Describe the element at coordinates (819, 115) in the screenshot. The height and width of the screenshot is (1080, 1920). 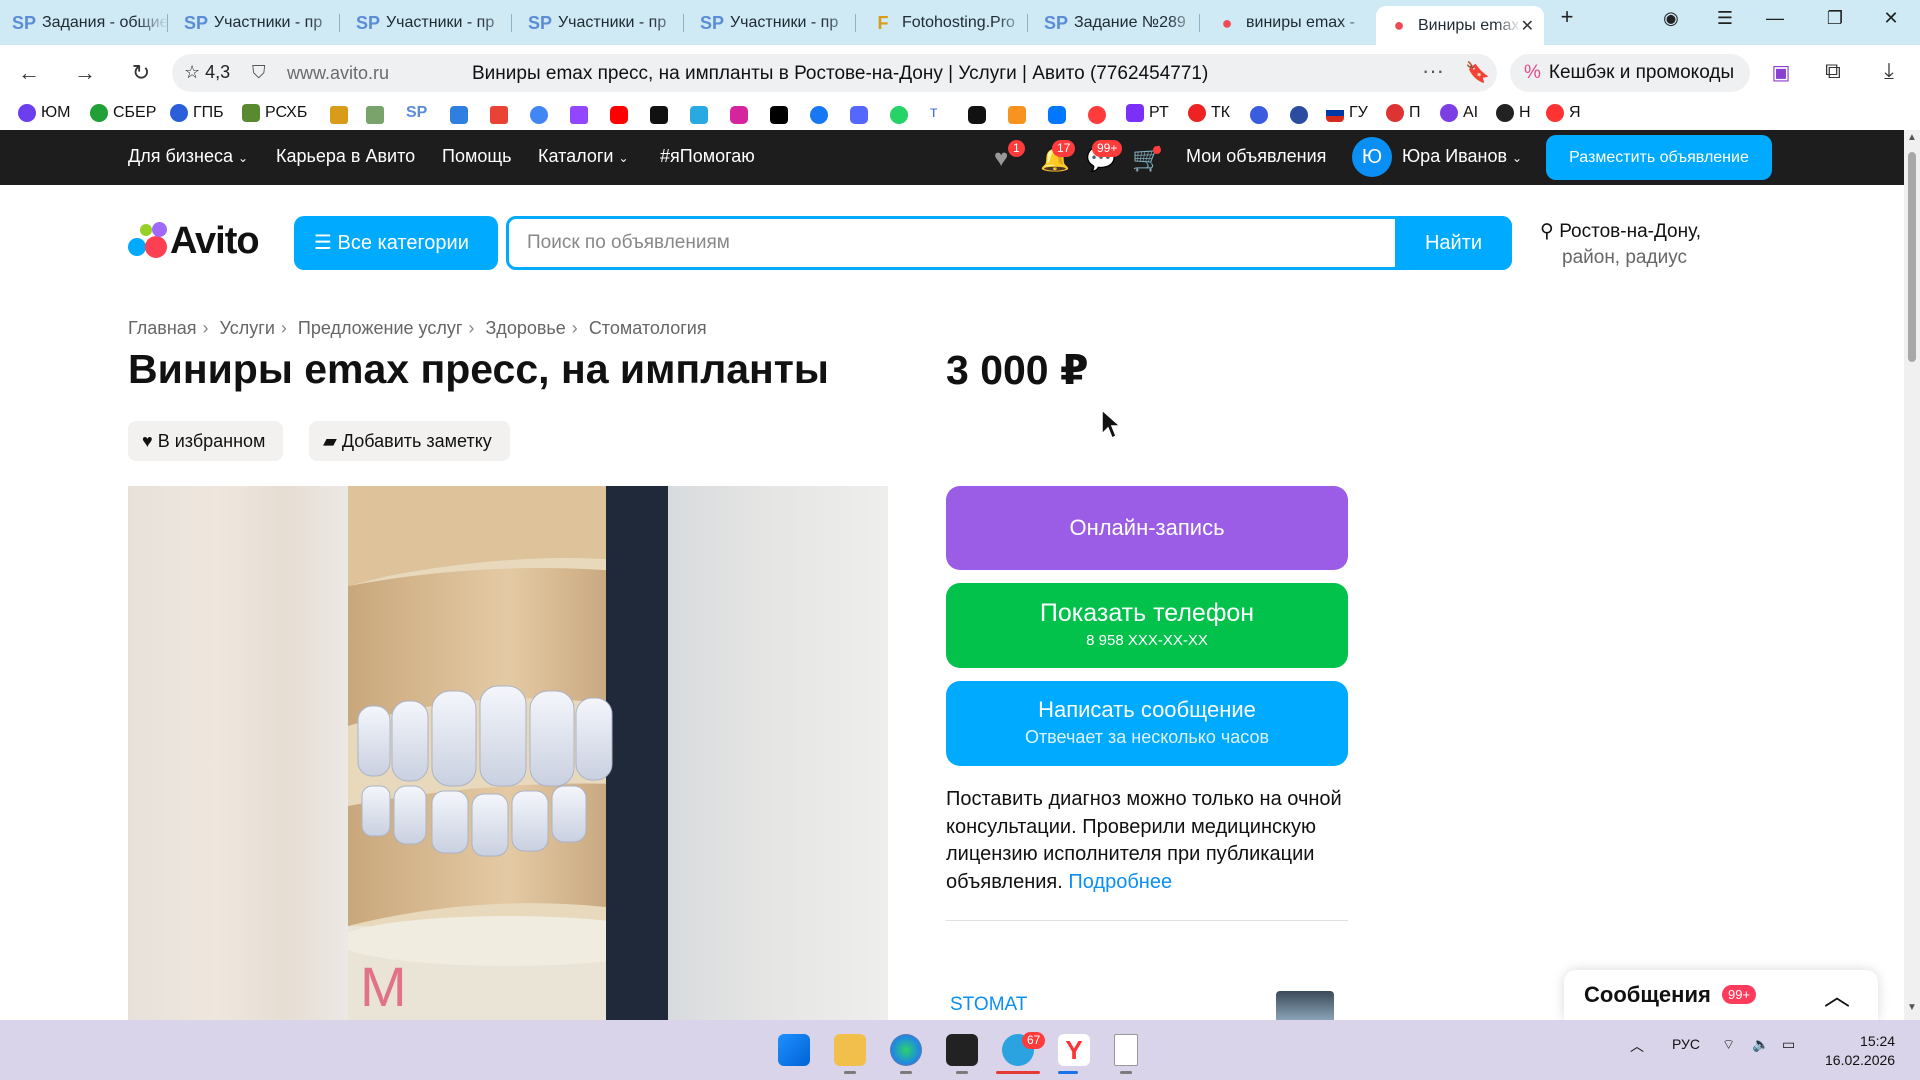
I see `facebook-icon` at that location.